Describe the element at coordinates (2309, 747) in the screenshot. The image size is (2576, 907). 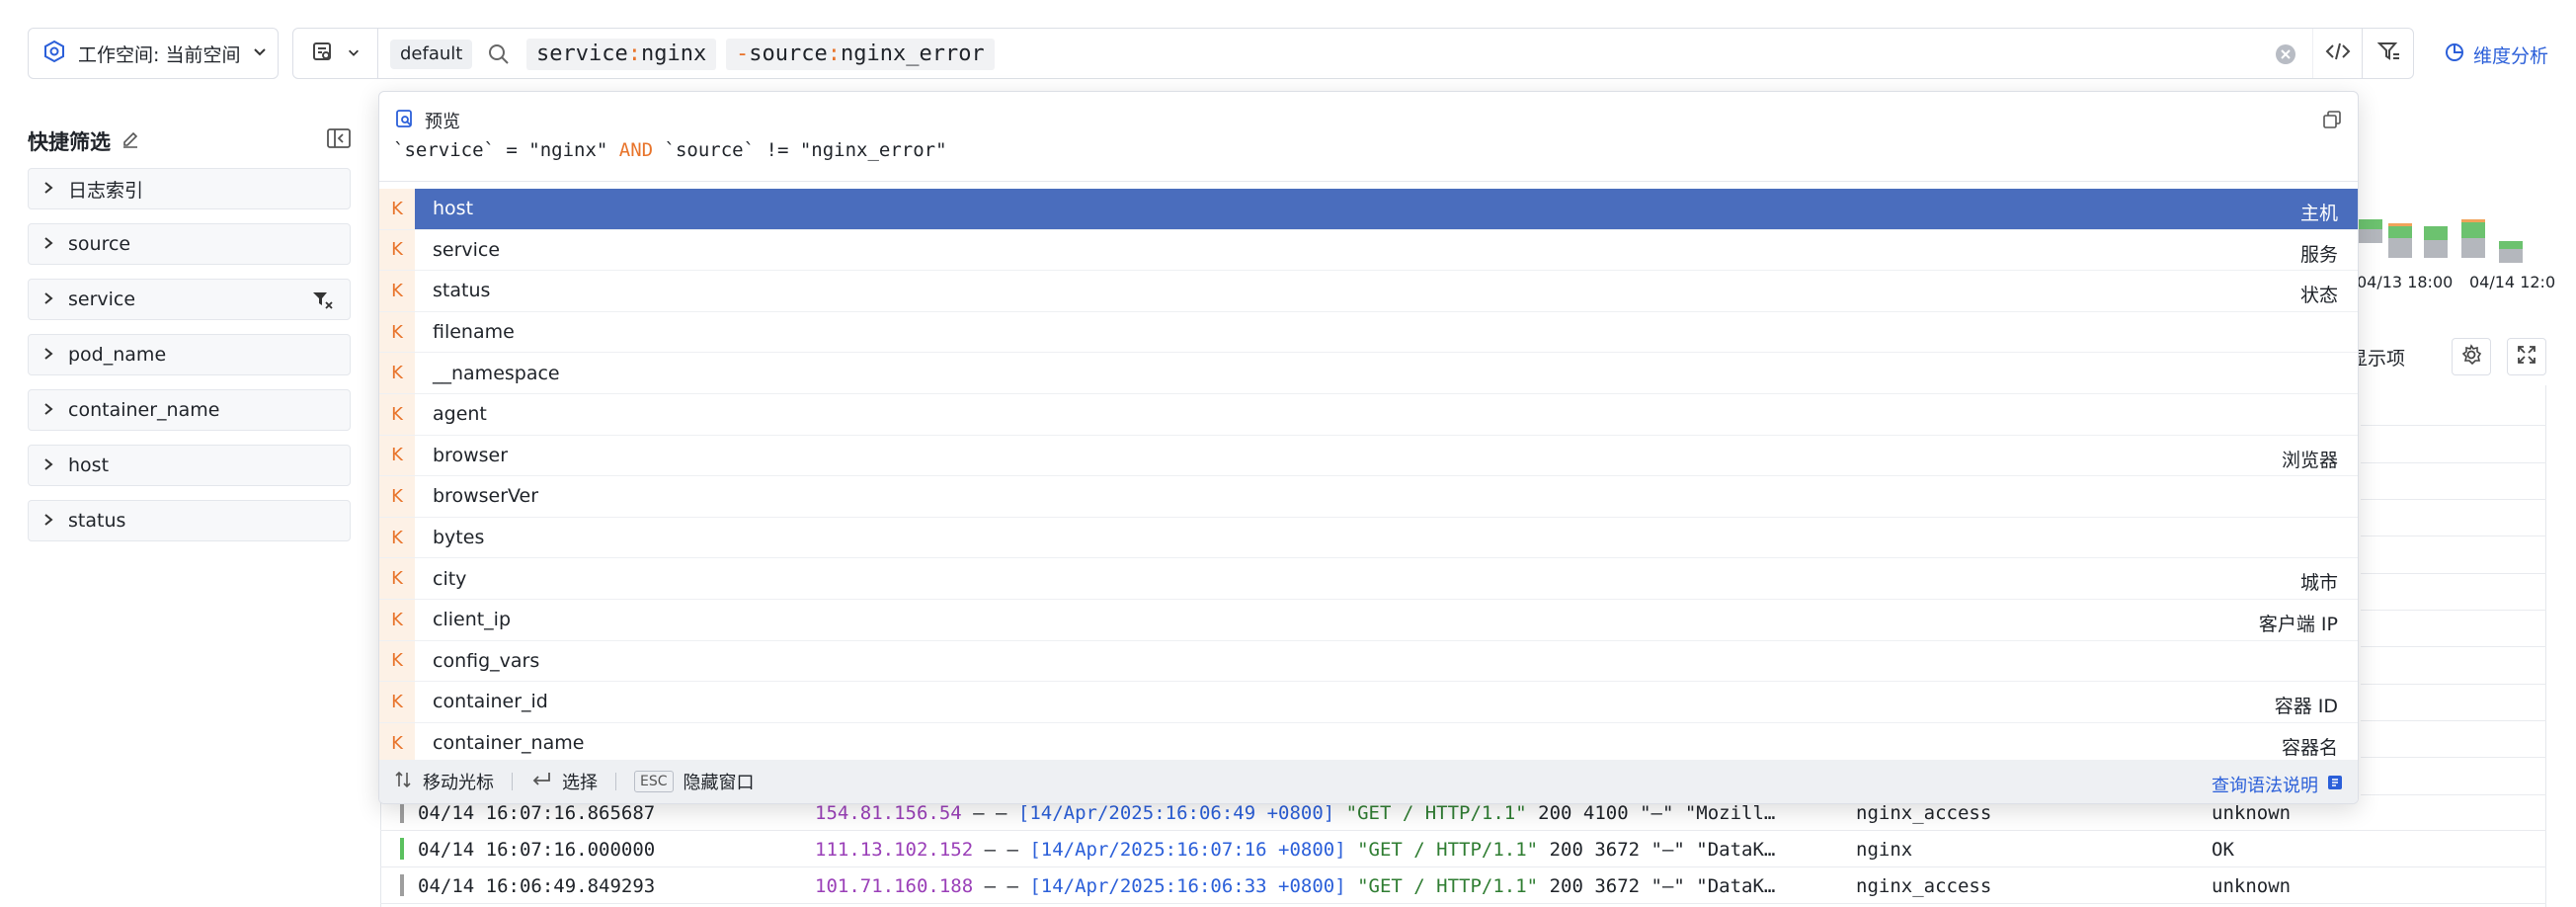
I see `suggestion-desc: 容器名` at that location.